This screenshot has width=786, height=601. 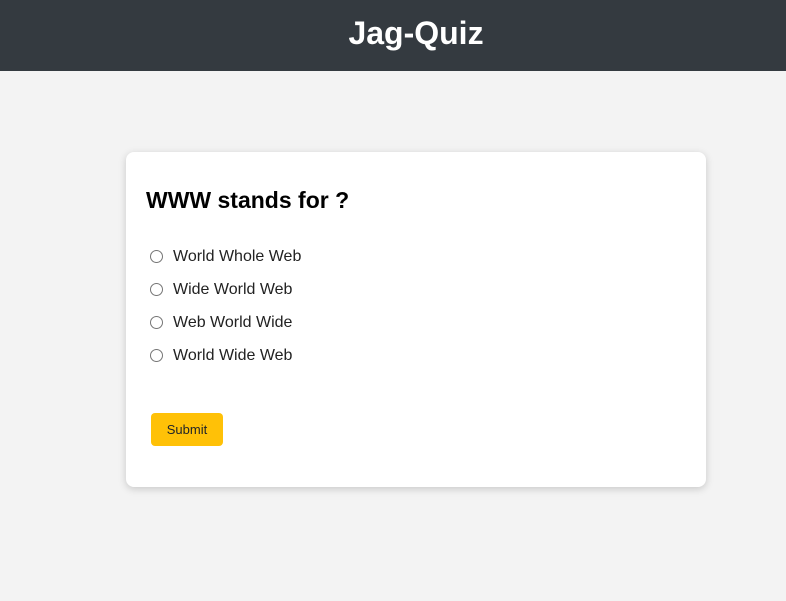 What do you see at coordinates (232, 290) in the screenshot?
I see `answer-option-label: Wide World Web` at bounding box center [232, 290].